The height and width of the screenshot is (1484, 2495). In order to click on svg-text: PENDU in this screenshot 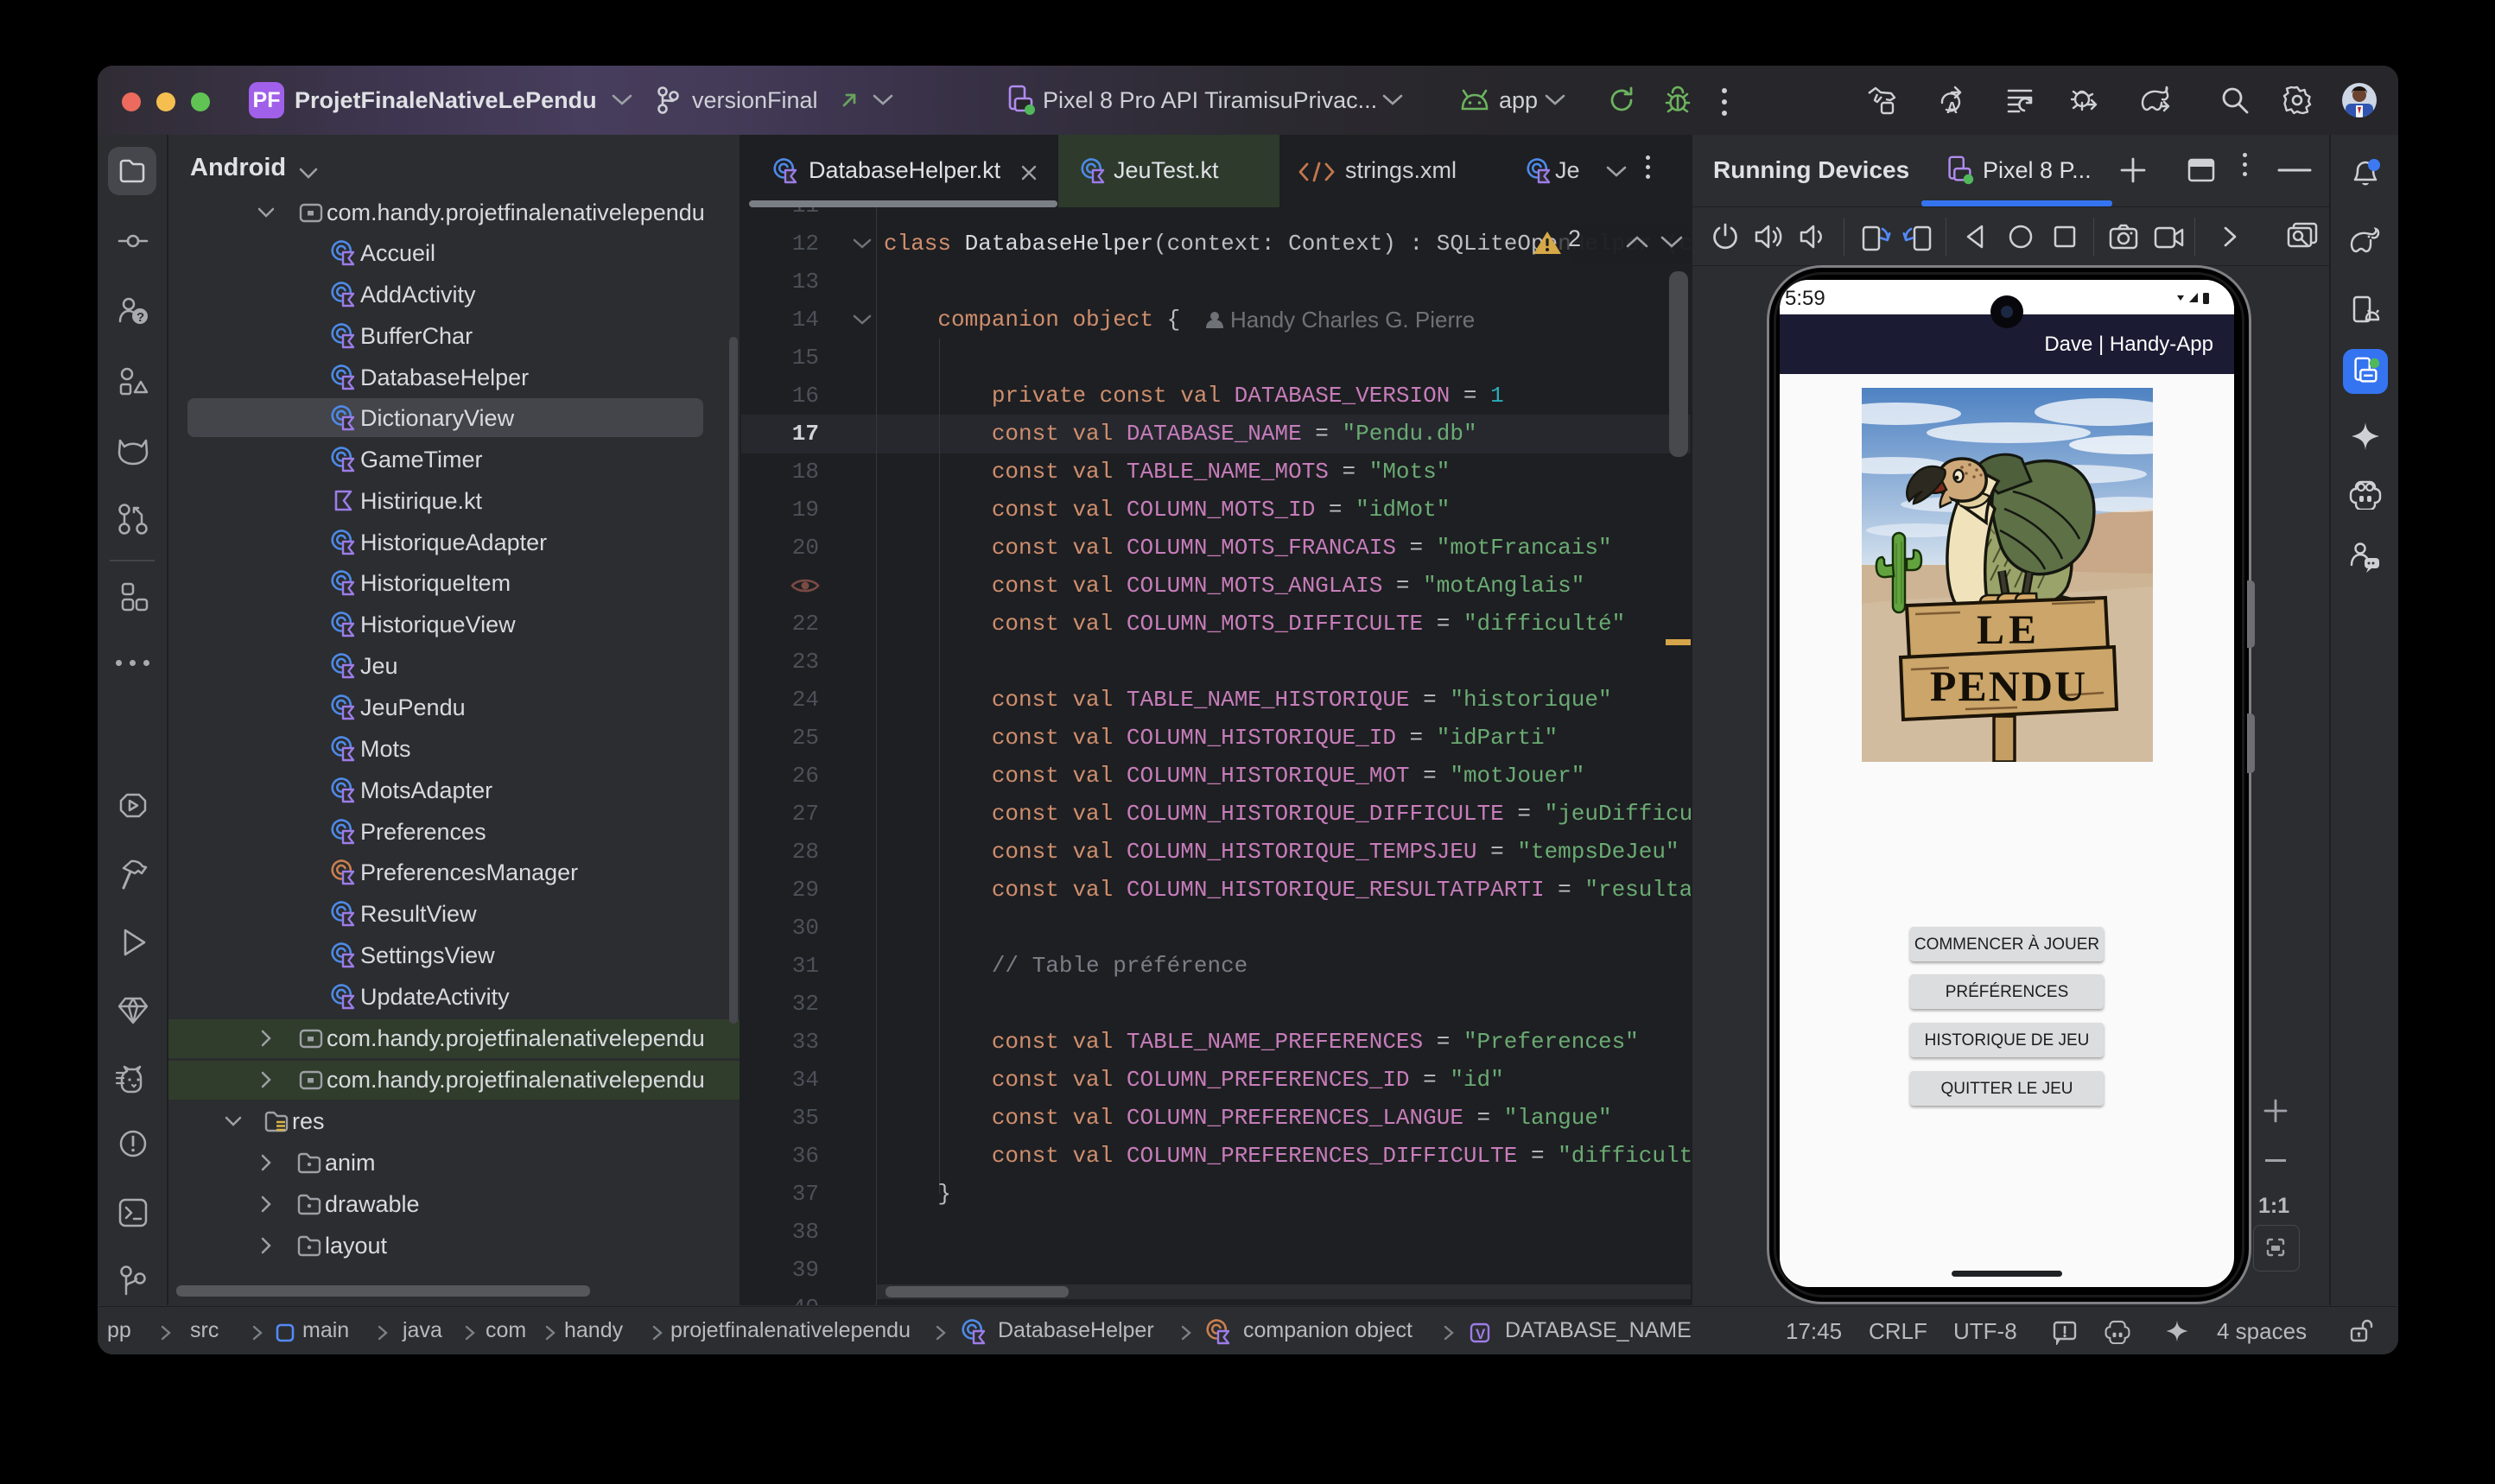, I will do `click(2009, 686)`.